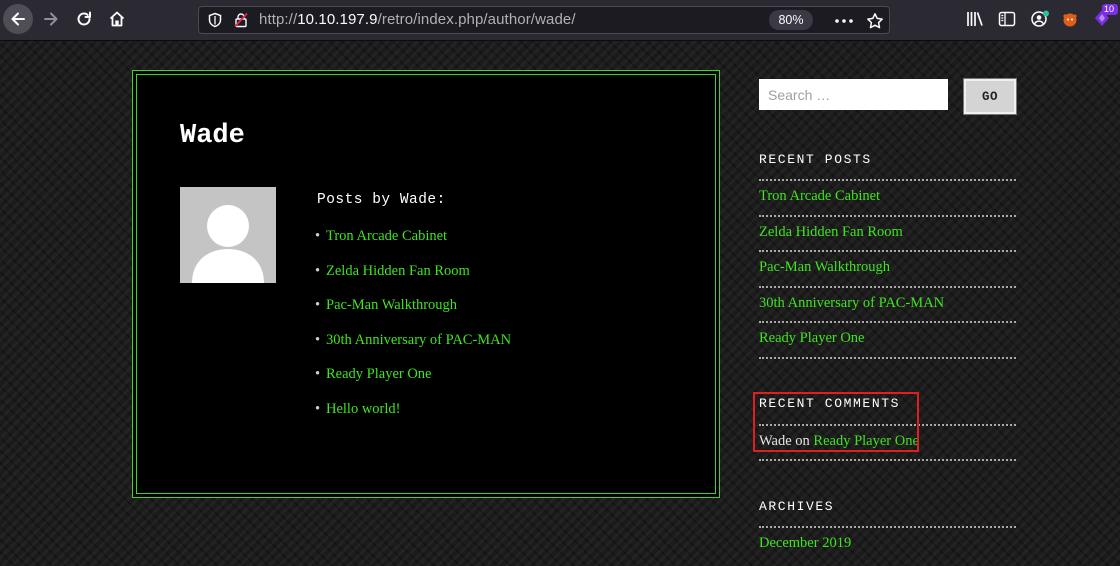  What do you see at coordinates (212, 136) in the screenshot?
I see `author-title: Wade` at bounding box center [212, 136].